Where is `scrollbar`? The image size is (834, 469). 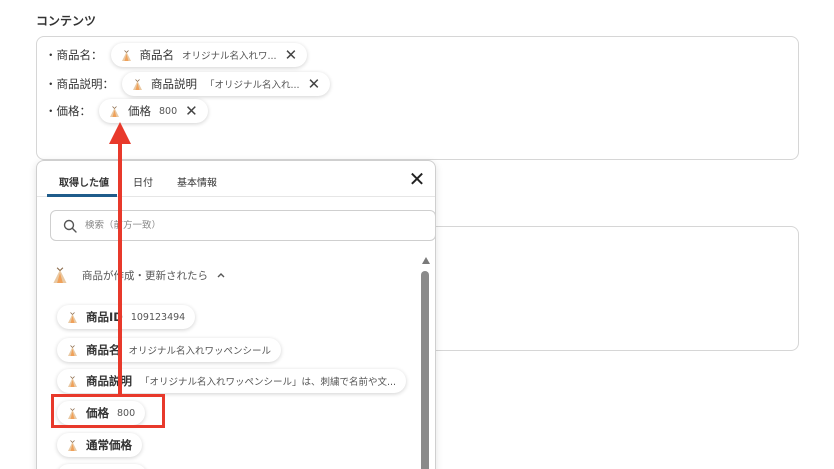 scrollbar is located at coordinates (426, 363).